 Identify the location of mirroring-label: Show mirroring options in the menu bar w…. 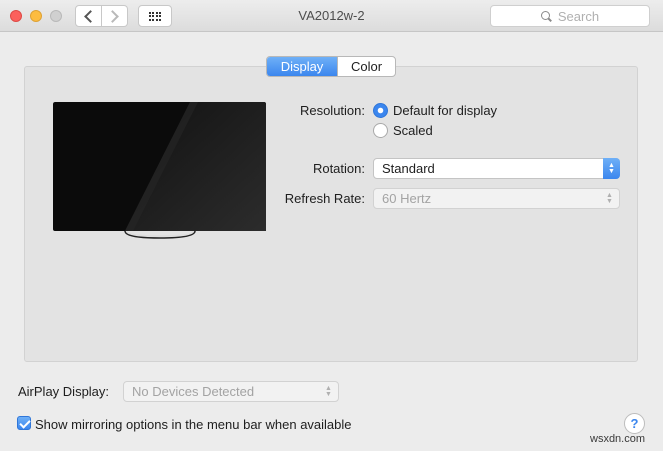
(193, 424).